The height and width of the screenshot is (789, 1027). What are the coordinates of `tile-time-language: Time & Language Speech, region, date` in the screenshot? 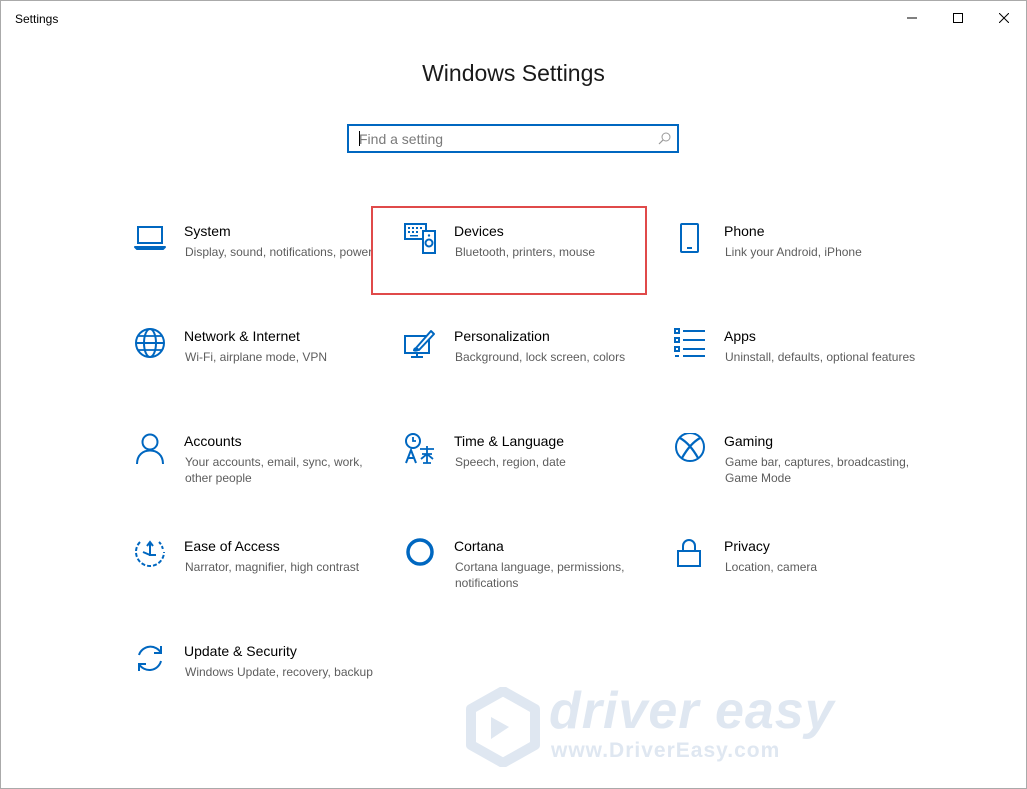 It's located at (534, 473).